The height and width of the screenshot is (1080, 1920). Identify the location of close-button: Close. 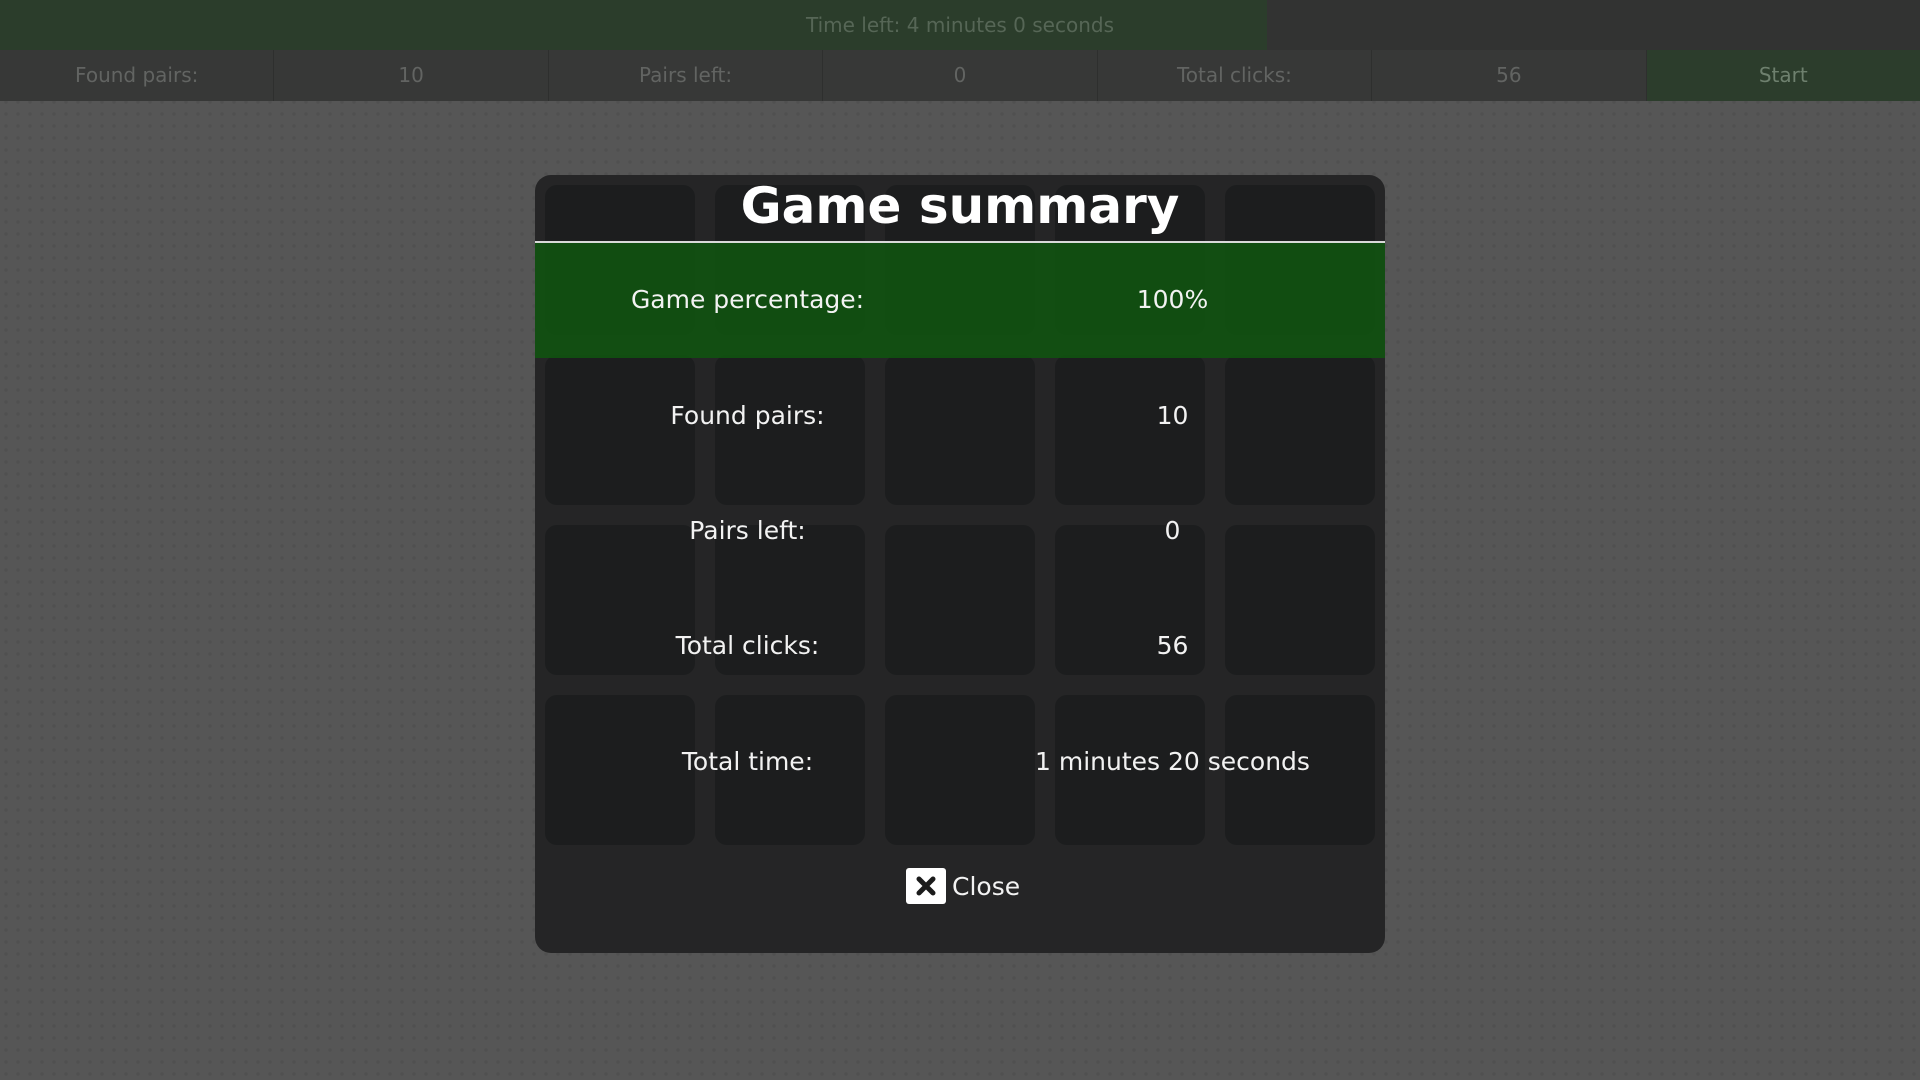
(963, 886).